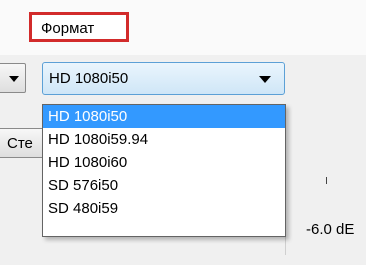 This screenshot has width=366, height=265. What do you see at coordinates (164, 185) in the screenshot?
I see `dropdown-option: SD 576i50` at bounding box center [164, 185].